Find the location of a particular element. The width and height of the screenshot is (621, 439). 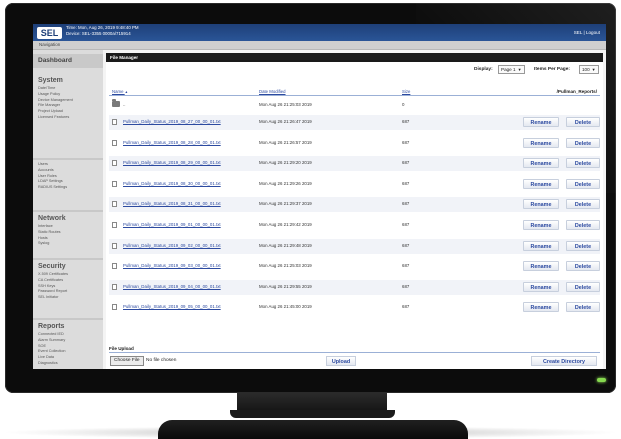

choose-file-button: Choose File is located at coordinates (127, 361).